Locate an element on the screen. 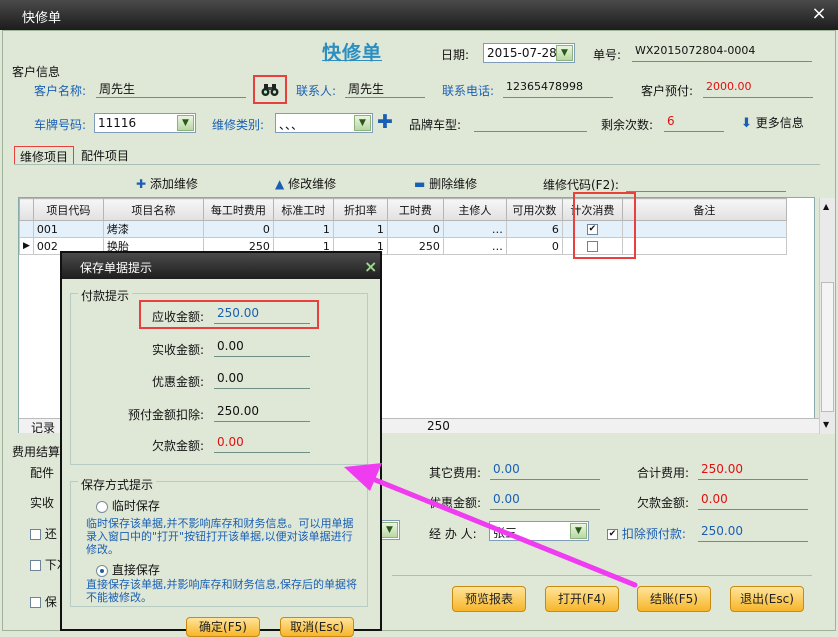 This screenshot has height=637, width=838. table-row: 001 烤漆 0 1 1 0 … 6 ✔ is located at coordinates (403, 229).